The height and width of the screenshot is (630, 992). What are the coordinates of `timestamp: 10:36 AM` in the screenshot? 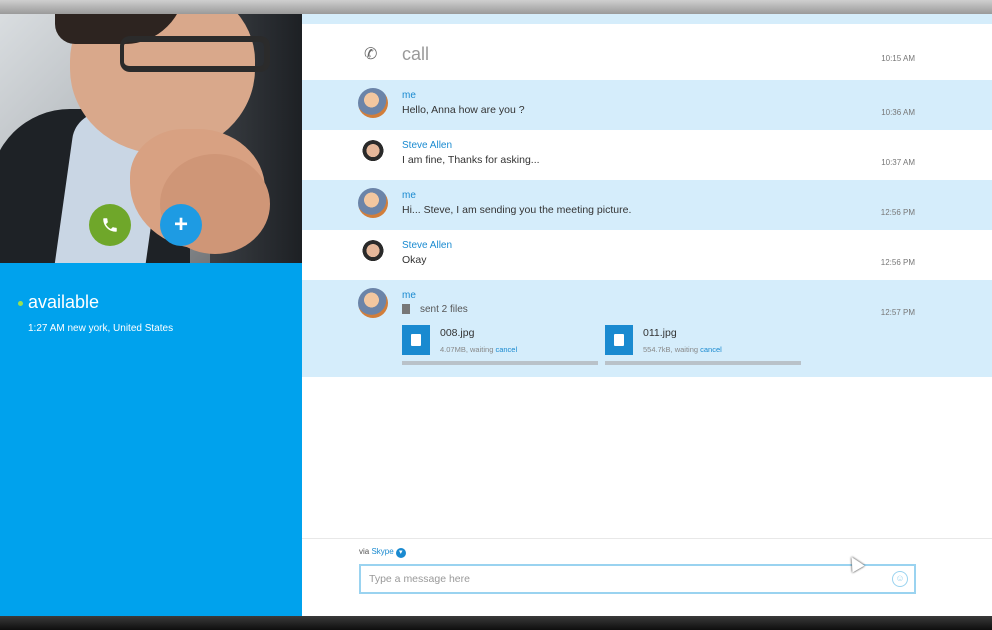 It's located at (898, 112).